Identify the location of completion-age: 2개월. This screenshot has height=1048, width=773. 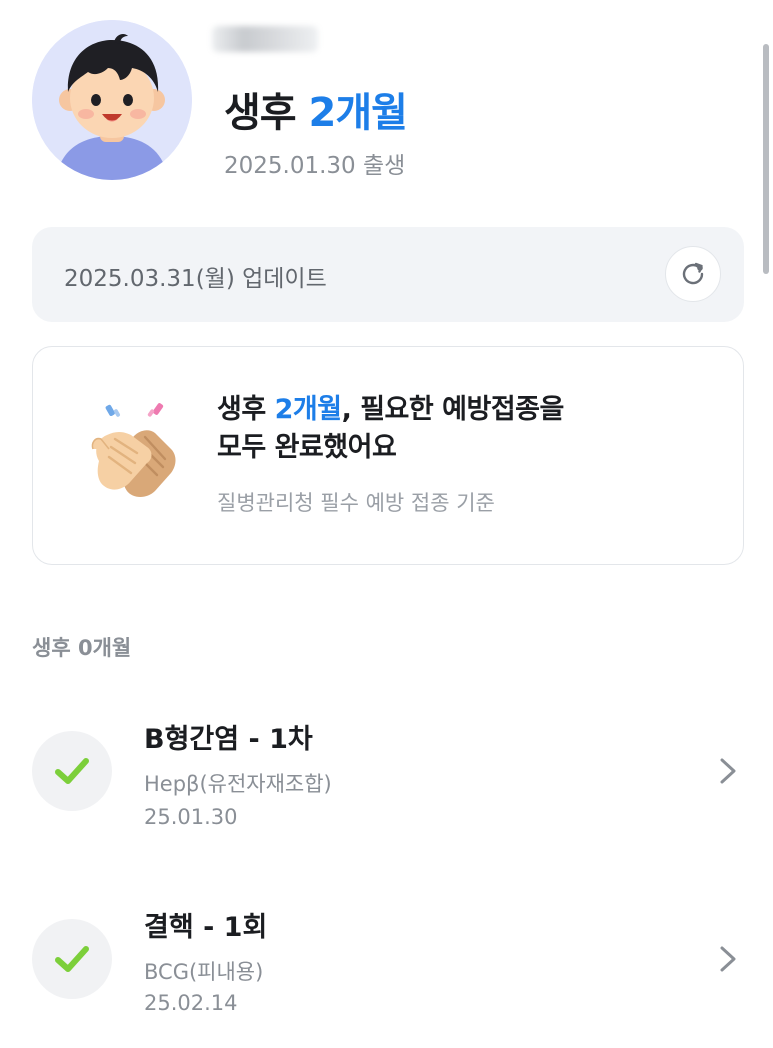
(308, 409).